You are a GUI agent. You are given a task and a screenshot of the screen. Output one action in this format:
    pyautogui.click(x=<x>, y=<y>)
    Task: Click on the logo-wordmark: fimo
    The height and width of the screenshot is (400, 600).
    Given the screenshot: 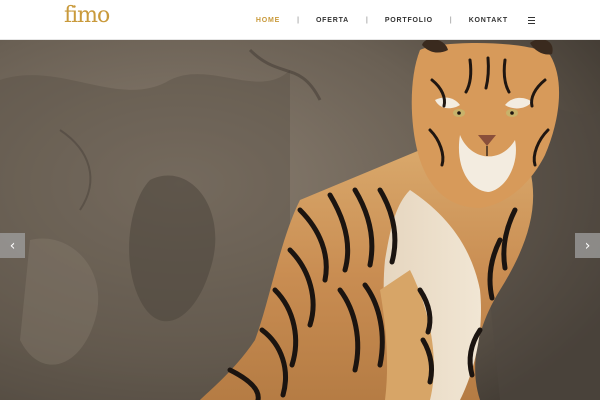 What is the action you would take?
    pyautogui.click(x=87, y=15)
    